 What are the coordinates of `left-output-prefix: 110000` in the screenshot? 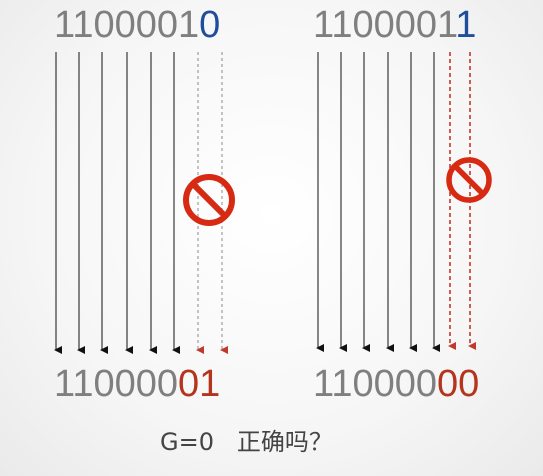 It's located at (116, 384).